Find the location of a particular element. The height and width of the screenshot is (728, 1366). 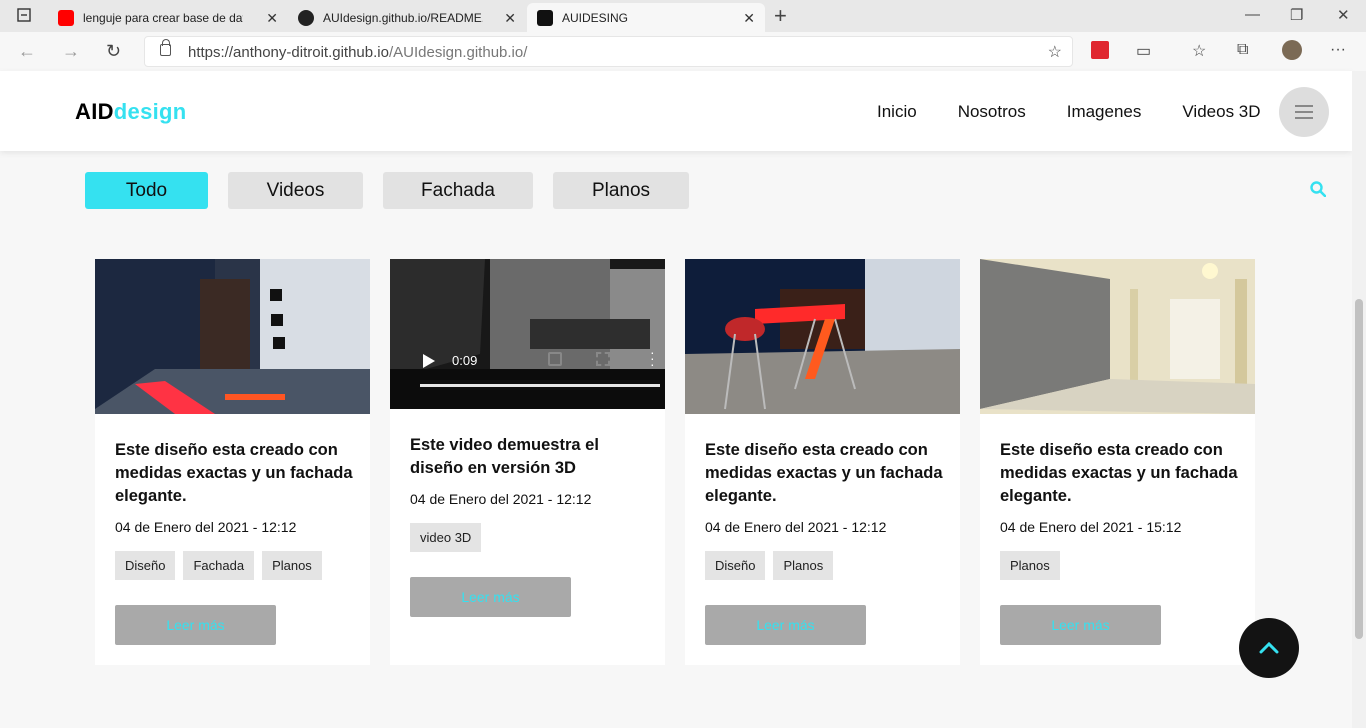

scrollbar-thumb is located at coordinates (1359, 469).